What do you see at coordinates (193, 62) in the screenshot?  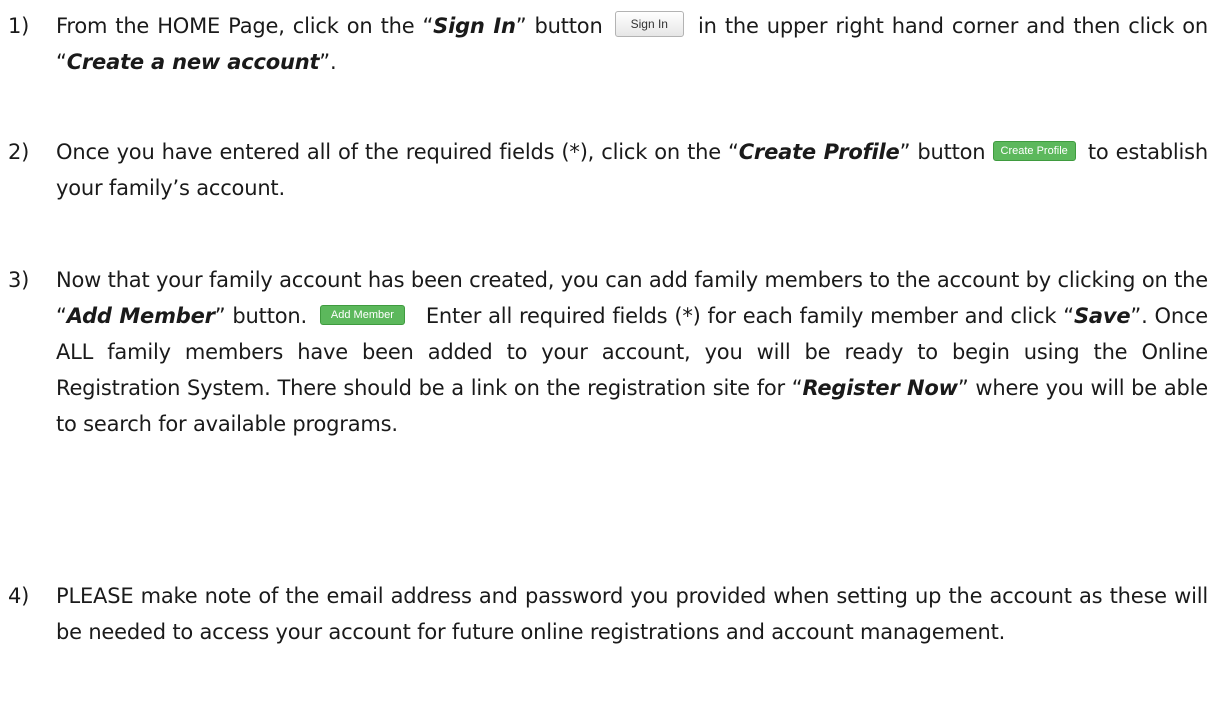 I see `emphasis-create-account: Create a new account` at bounding box center [193, 62].